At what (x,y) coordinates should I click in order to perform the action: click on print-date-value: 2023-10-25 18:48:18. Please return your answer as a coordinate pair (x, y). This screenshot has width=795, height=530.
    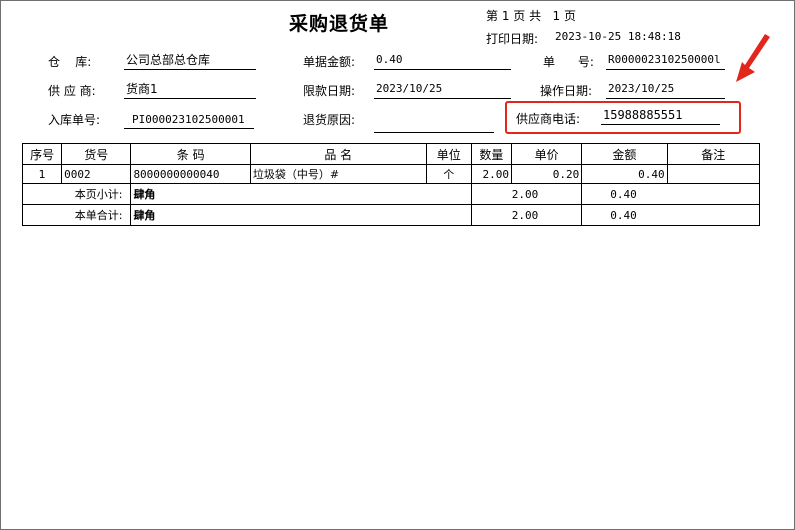
    Looking at the image, I should click on (618, 36).